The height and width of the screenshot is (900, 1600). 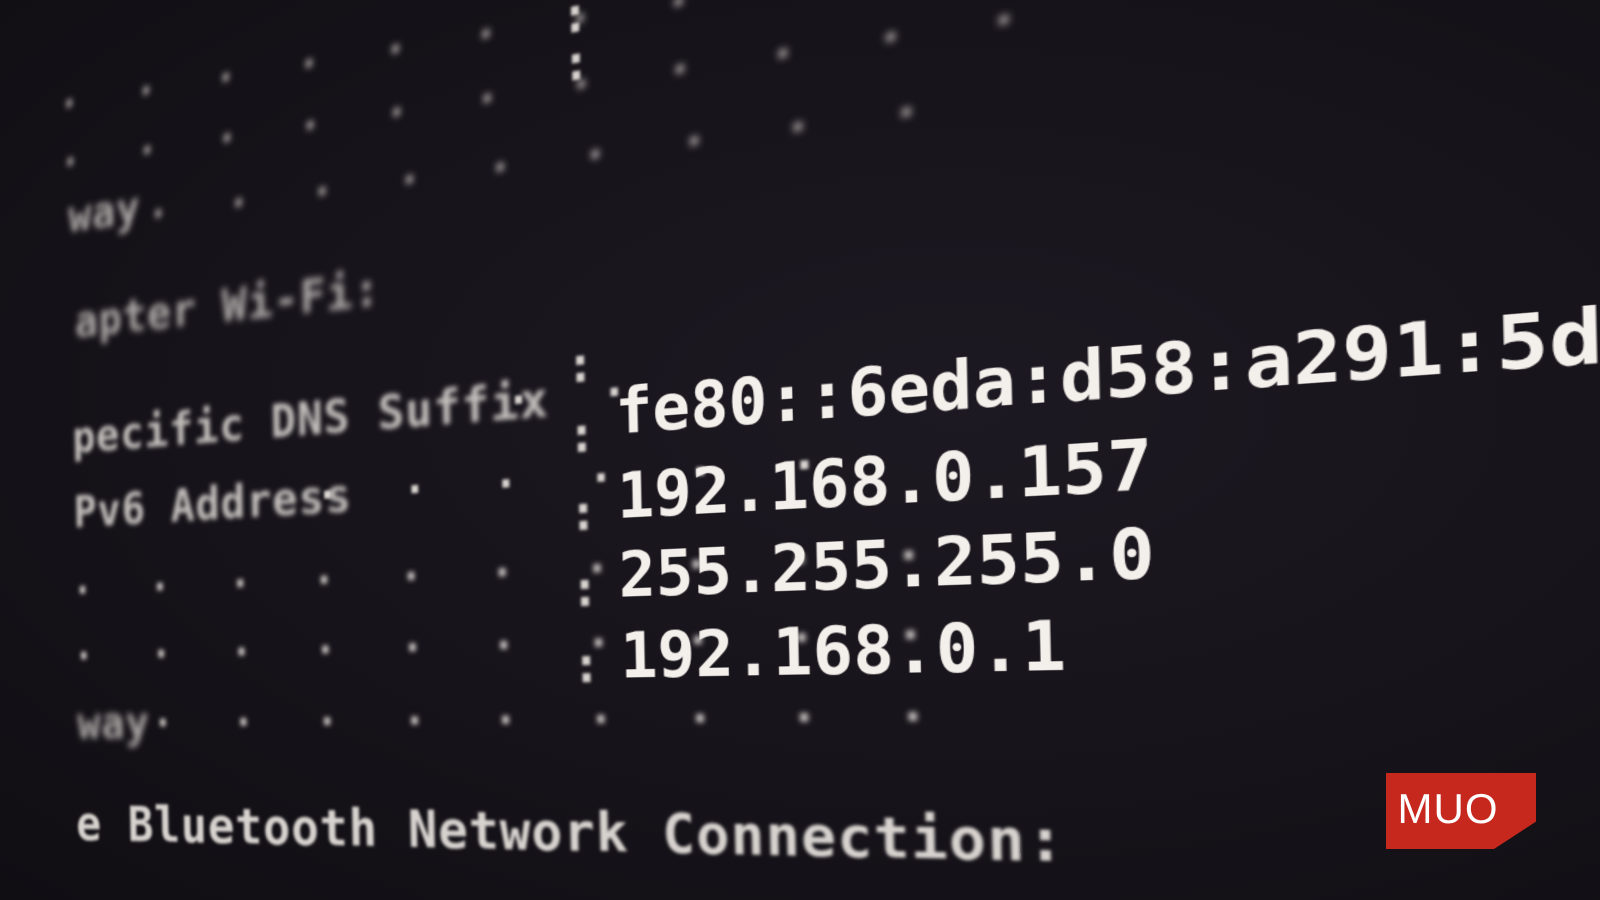 What do you see at coordinates (843, 649) in the screenshot?
I see `gateway-value: 192.168.0.1` at bounding box center [843, 649].